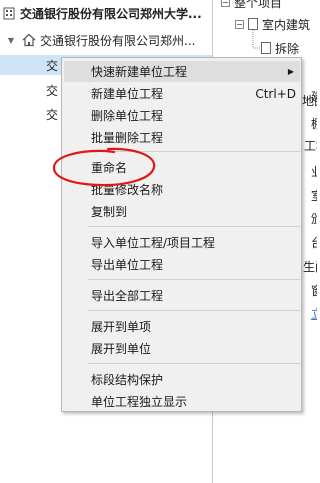 Image resolution: width=320 pixels, height=483 pixels. What do you see at coordinates (153, 243) in the screenshot?
I see `menu-item-label: 导入单位工程/项目工程` at bounding box center [153, 243].